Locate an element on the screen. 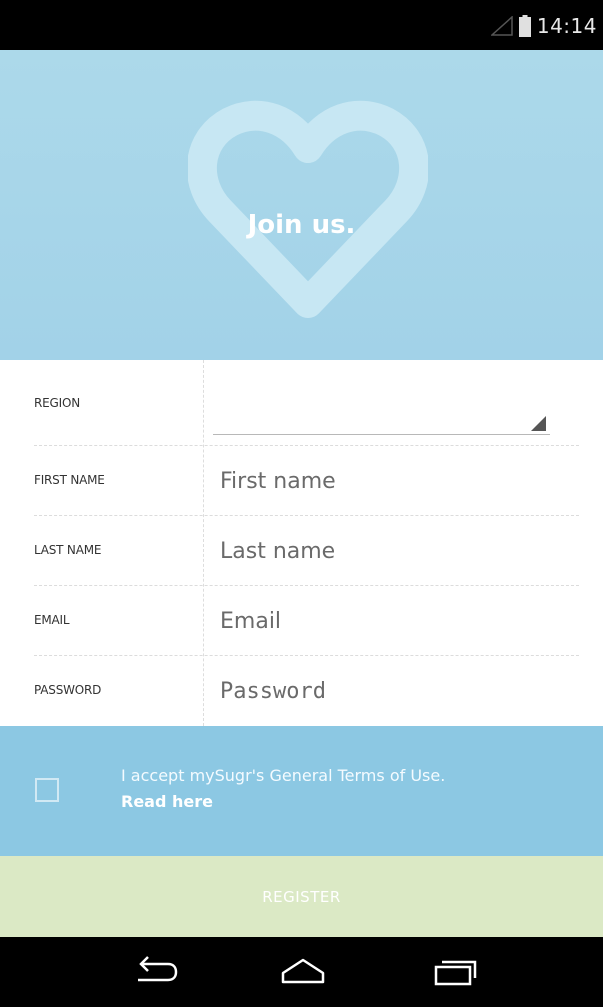 The height and width of the screenshot is (1007, 603). back-icon is located at coordinates (155, 972).